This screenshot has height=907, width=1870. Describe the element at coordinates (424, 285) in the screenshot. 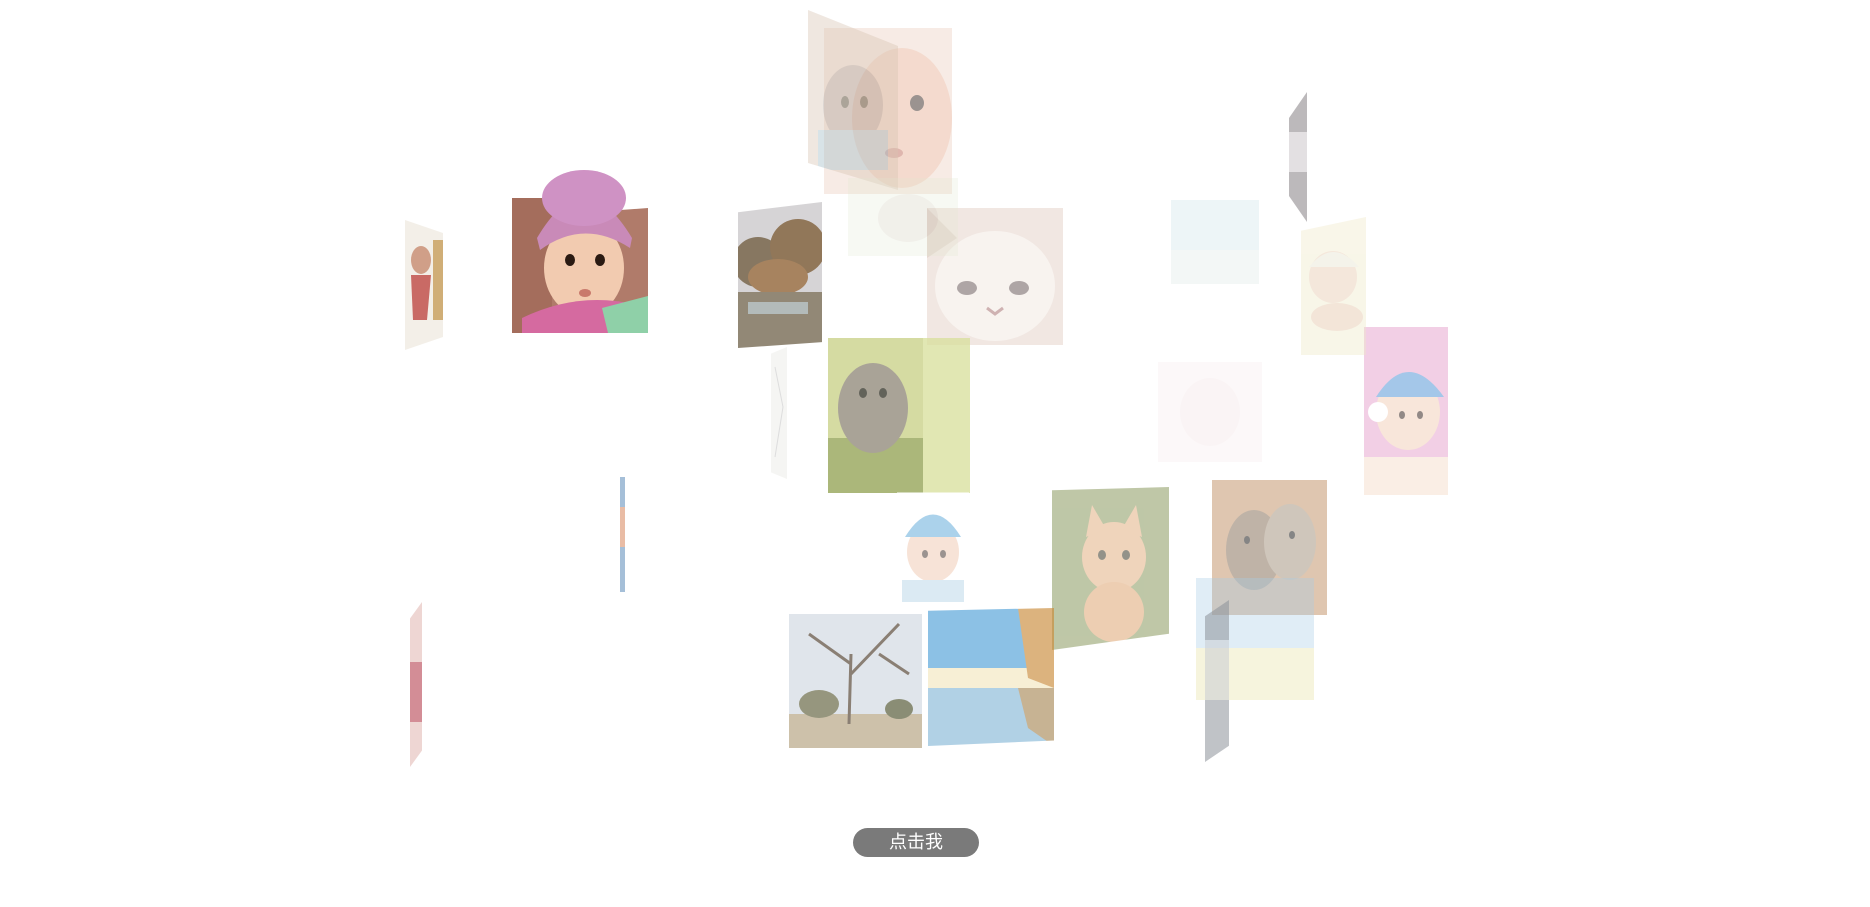

I see `baby-girl-thin-photo` at that location.